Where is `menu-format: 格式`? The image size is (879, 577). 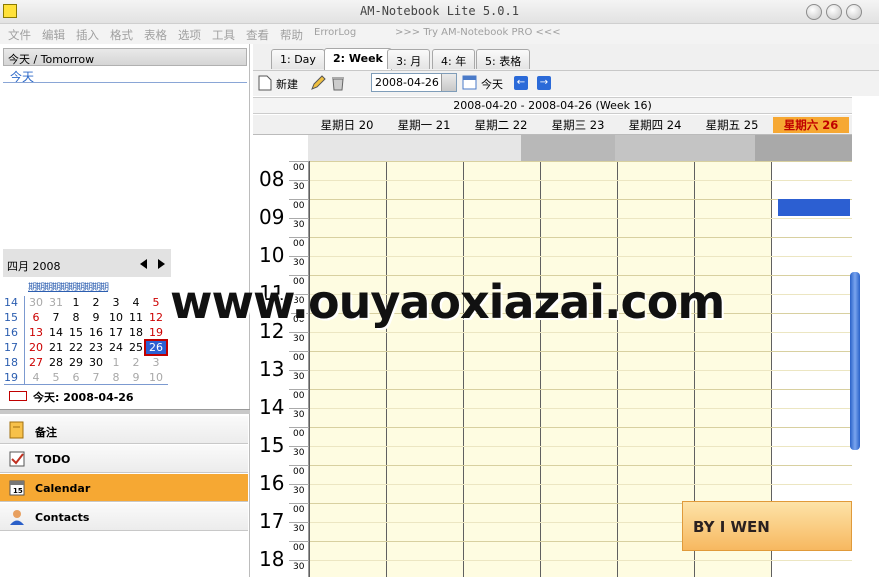
menu-format: 格式 is located at coordinates (121, 35).